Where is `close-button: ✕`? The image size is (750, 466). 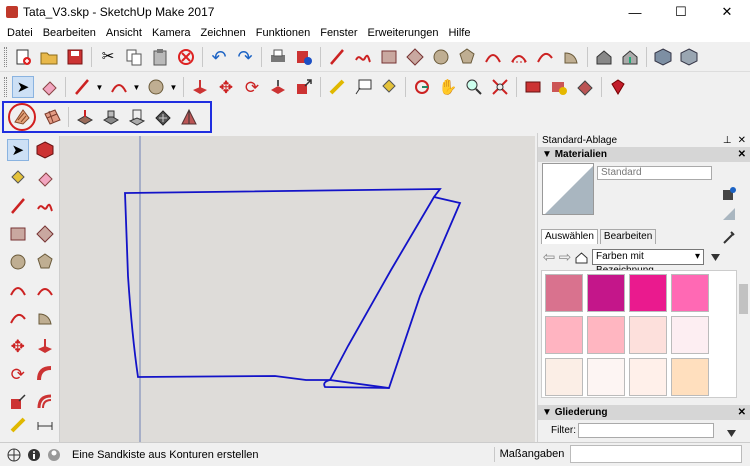
close-button: ✕ is located at coordinates (727, 12).